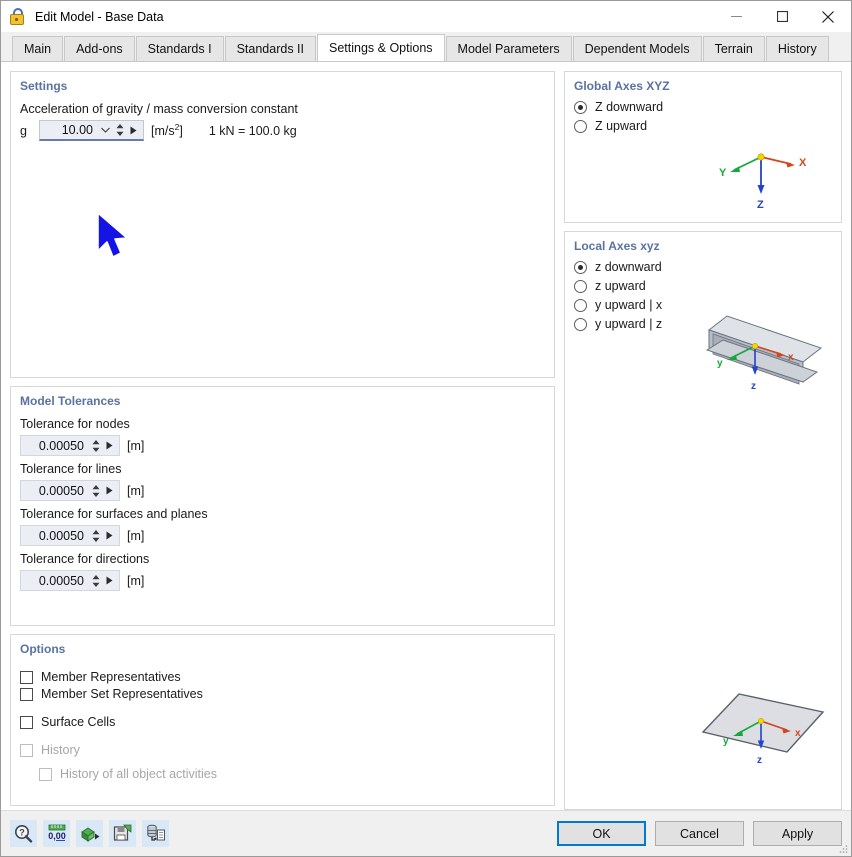  Describe the element at coordinates (18, 16) in the screenshot. I see `lock-icon` at that location.